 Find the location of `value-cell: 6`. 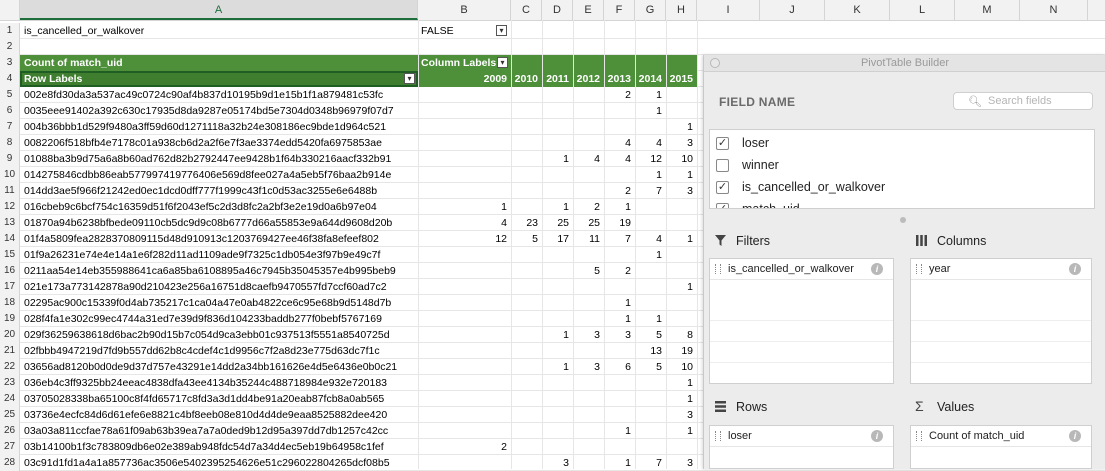

value-cell: 6 is located at coordinates (619, 367).